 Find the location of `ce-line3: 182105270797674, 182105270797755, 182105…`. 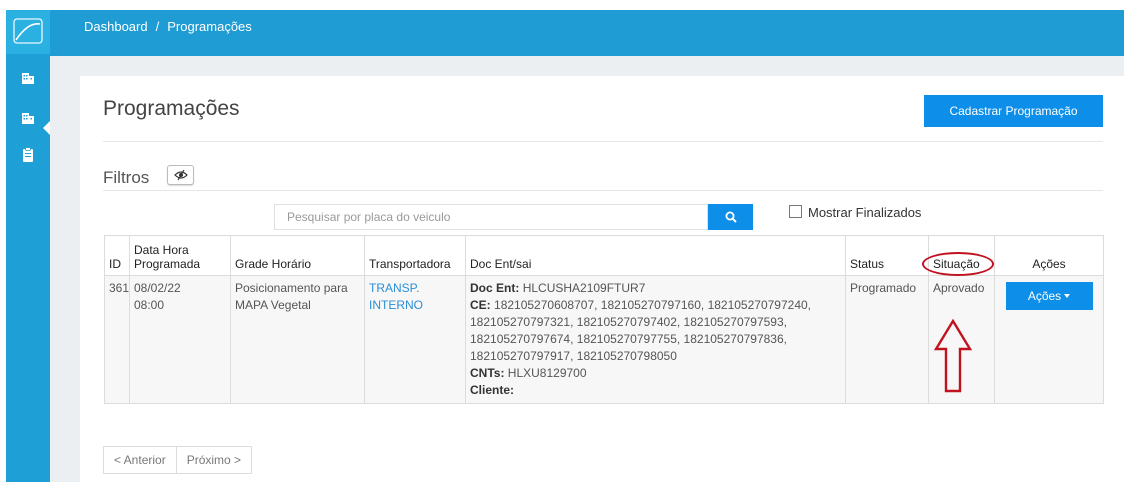

ce-line3: 182105270797674, 182105270797755, 182105… is located at coordinates (628, 339).